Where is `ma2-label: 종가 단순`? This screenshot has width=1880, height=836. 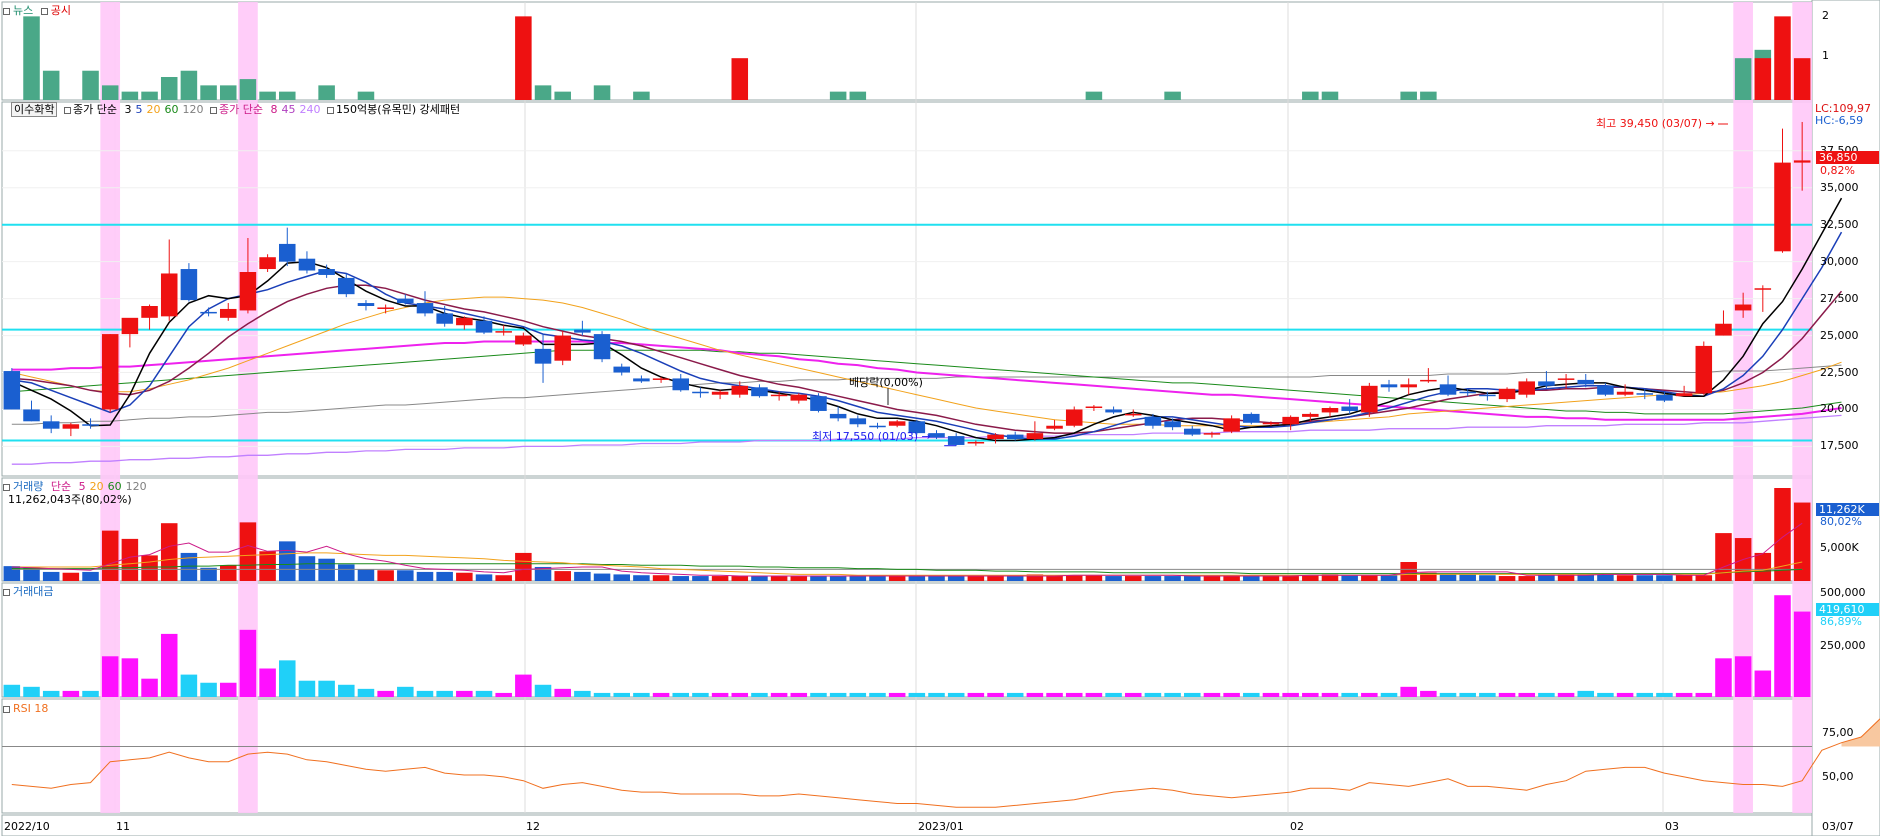
ma2-label: 종가 단순 is located at coordinates (241, 109).